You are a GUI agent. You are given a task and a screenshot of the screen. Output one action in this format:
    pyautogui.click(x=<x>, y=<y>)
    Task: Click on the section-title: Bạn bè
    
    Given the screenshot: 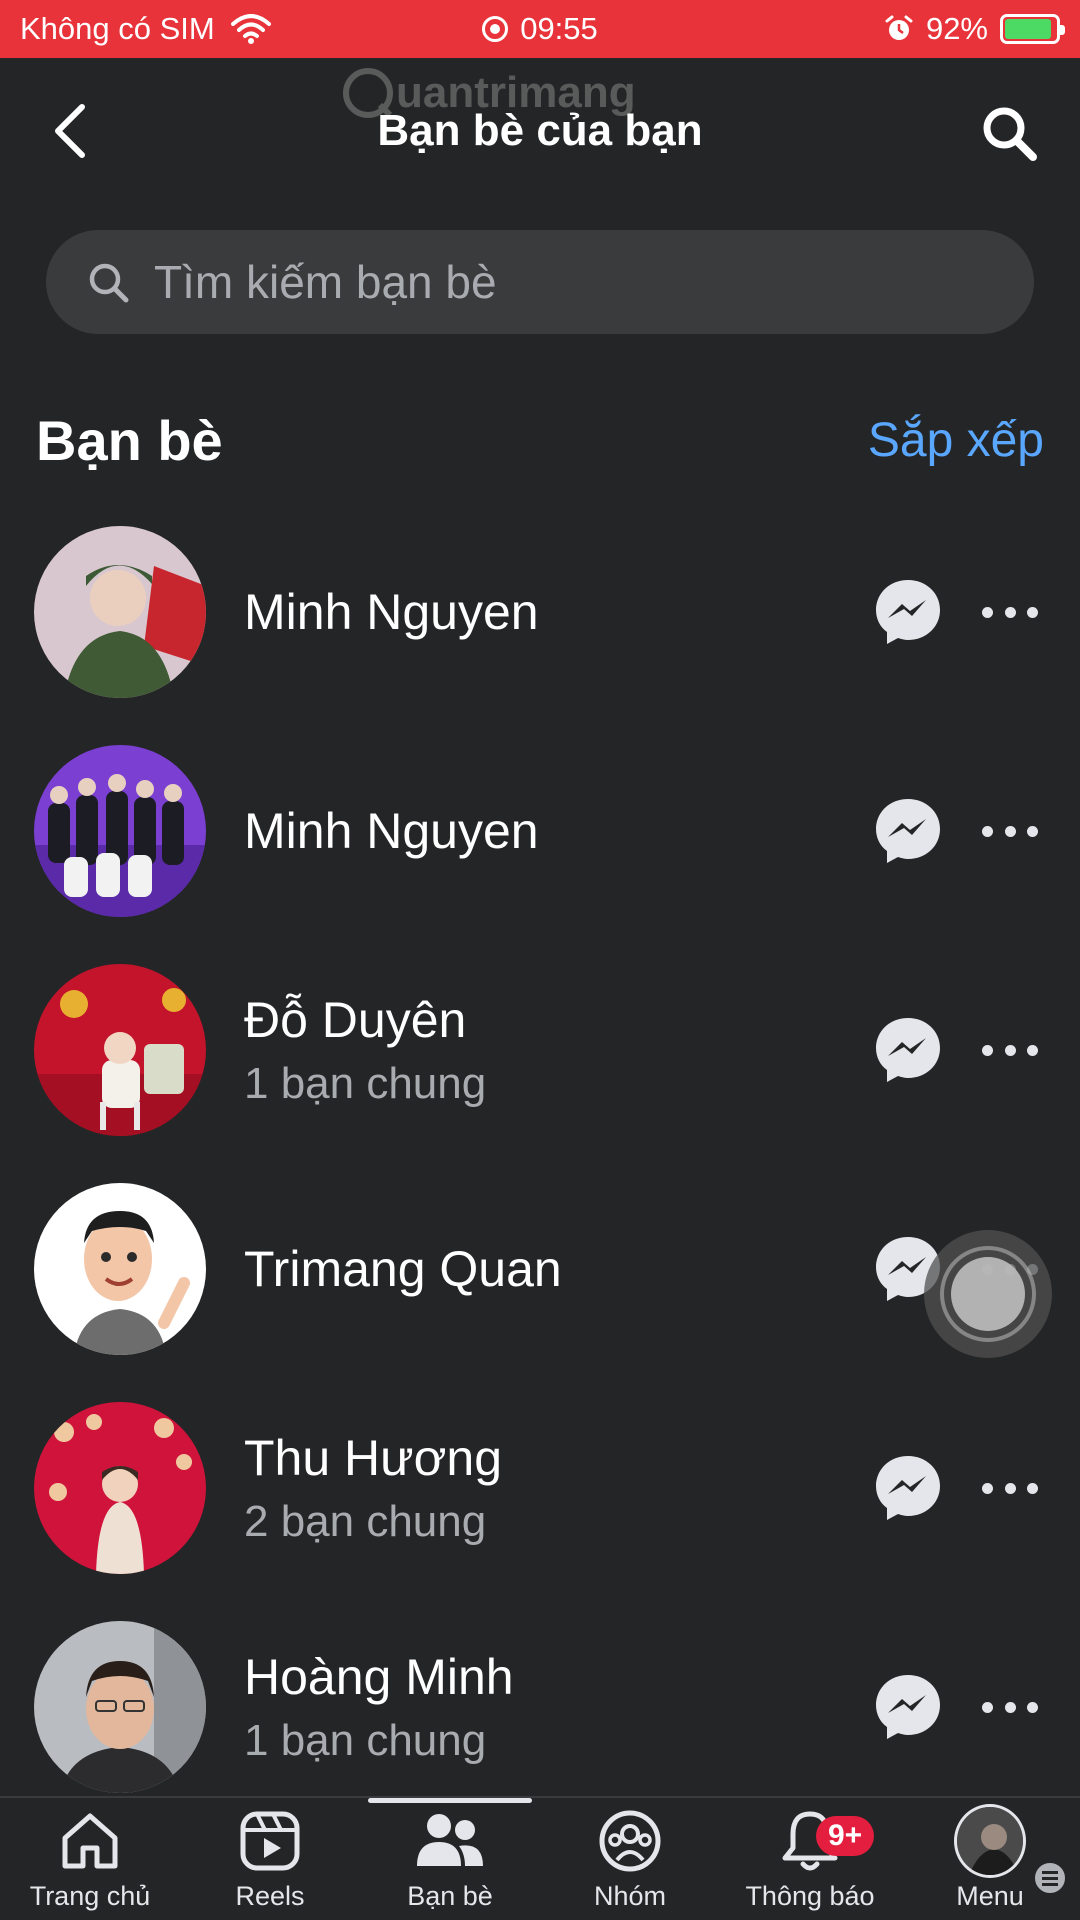 What is the action you would take?
    pyautogui.click(x=129, y=440)
    